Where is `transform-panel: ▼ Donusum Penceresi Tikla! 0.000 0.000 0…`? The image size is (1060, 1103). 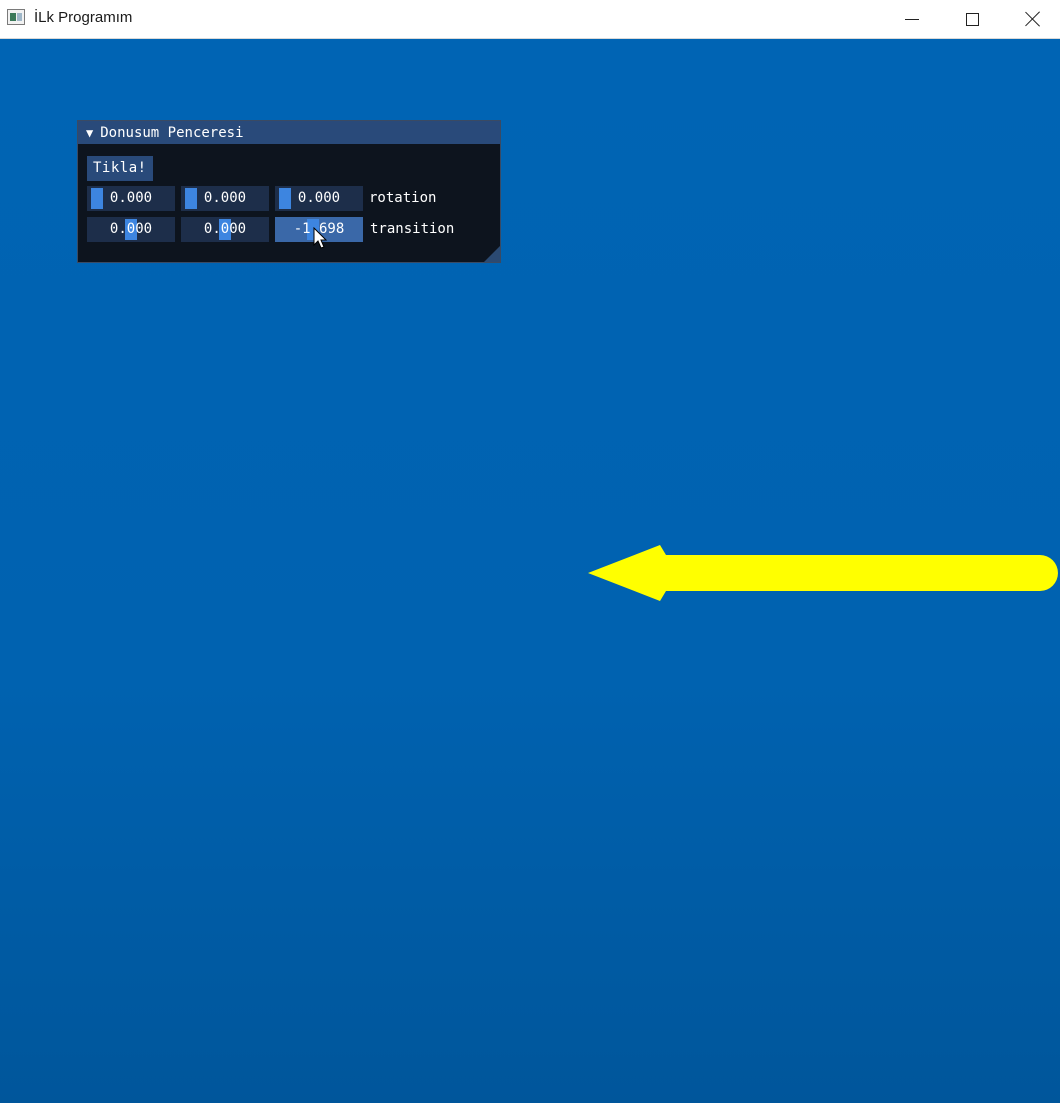 transform-panel: ▼ Donusum Penceresi Tikla! 0.000 0.000 0… is located at coordinates (289, 191).